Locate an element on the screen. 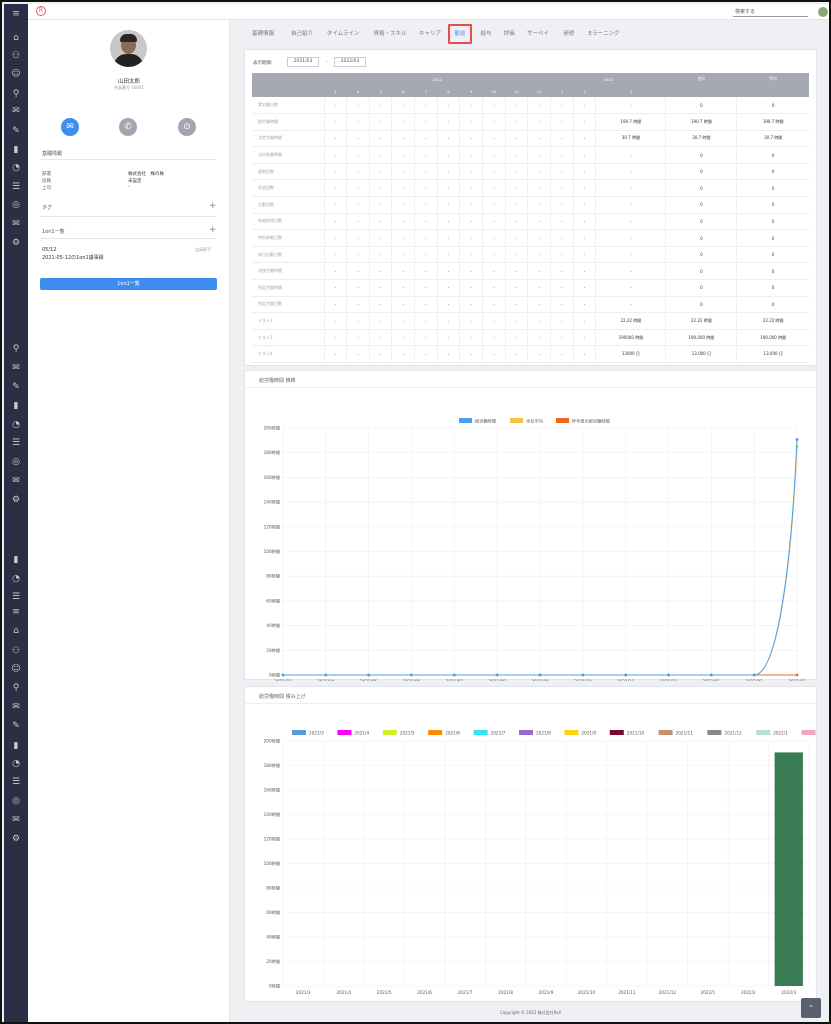 The width and height of the screenshot is (831, 1024). period-to-input: 2022/03 is located at coordinates (350, 62).